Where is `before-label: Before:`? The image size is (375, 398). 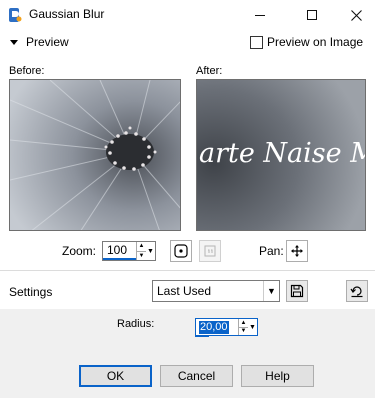 before-label: Before: is located at coordinates (27, 71).